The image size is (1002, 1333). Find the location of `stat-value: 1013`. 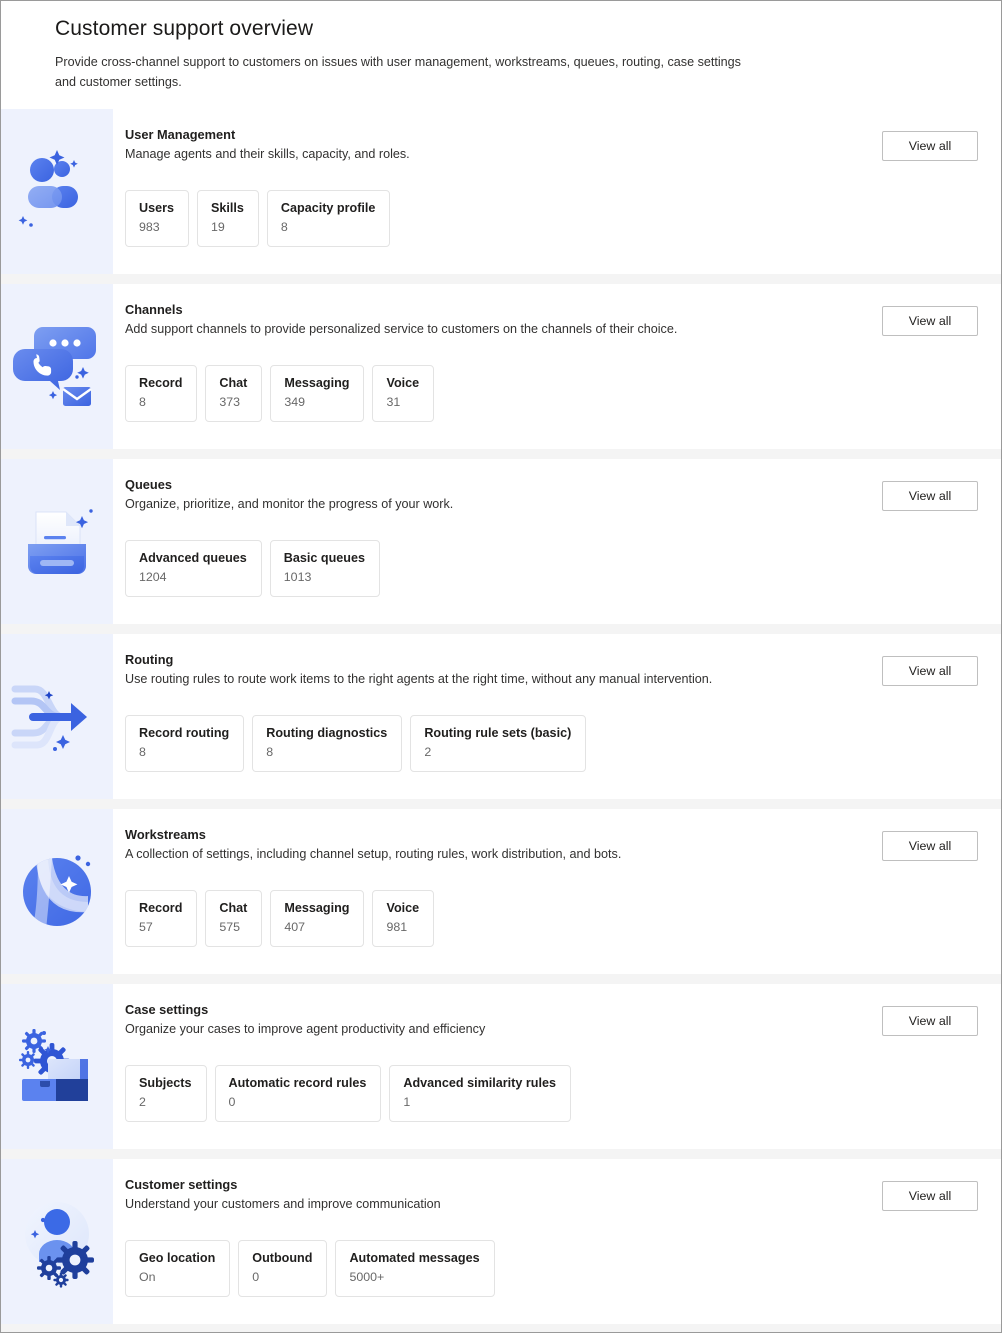

stat-value: 1013 is located at coordinates (297, 577).